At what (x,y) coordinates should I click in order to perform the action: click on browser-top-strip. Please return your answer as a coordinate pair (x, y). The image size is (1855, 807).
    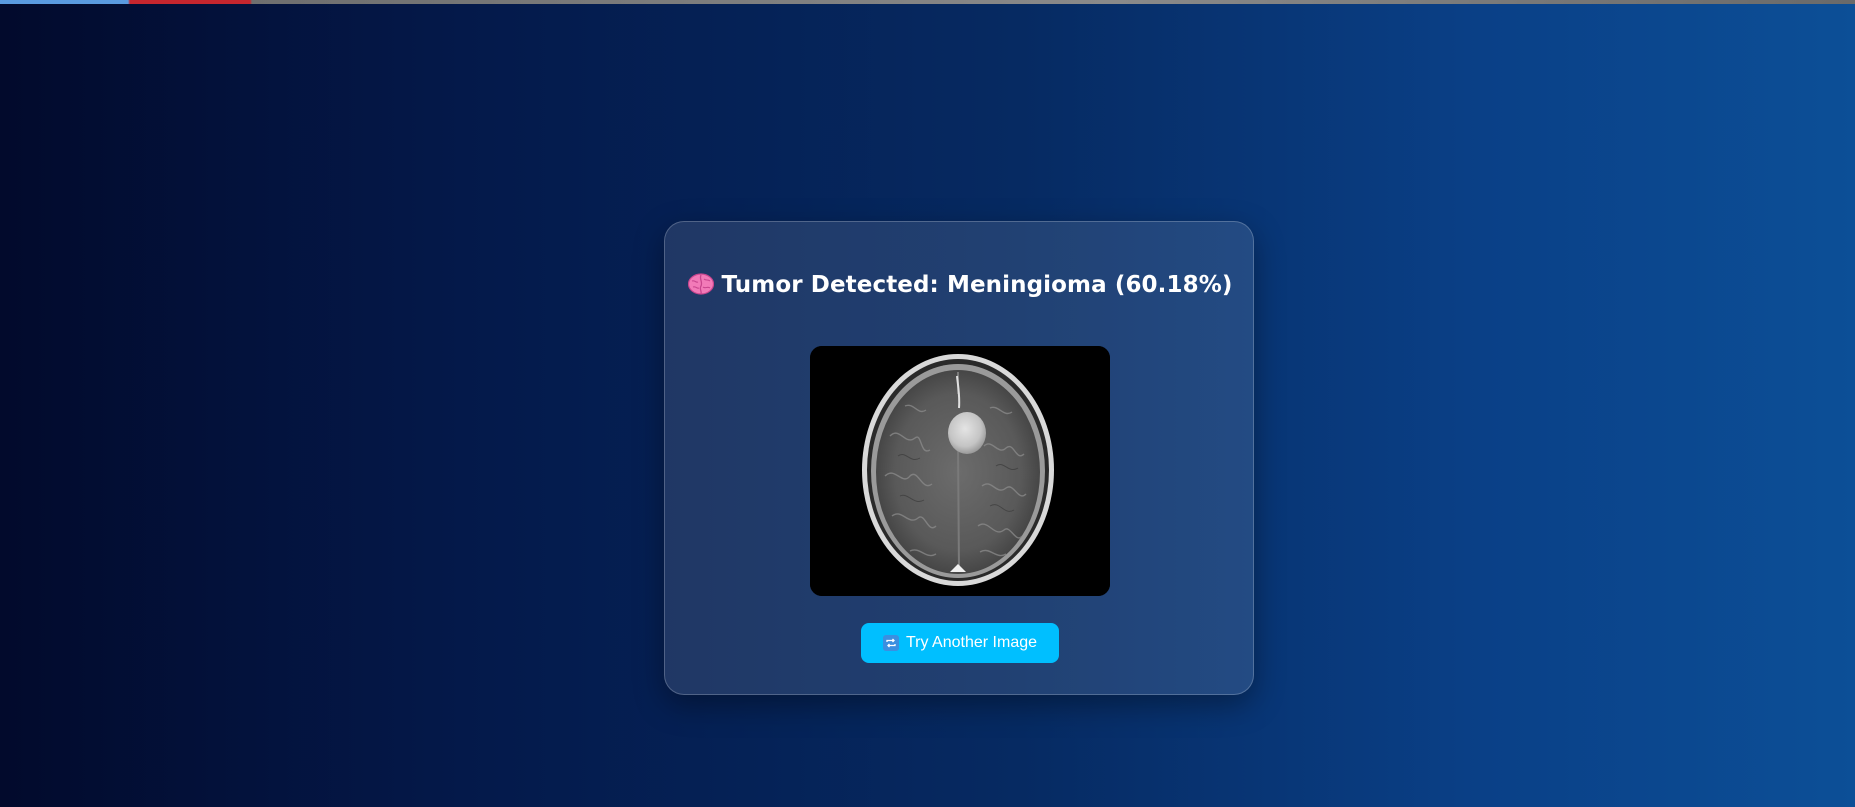
    Looking at the image, I should click on (927, 2).